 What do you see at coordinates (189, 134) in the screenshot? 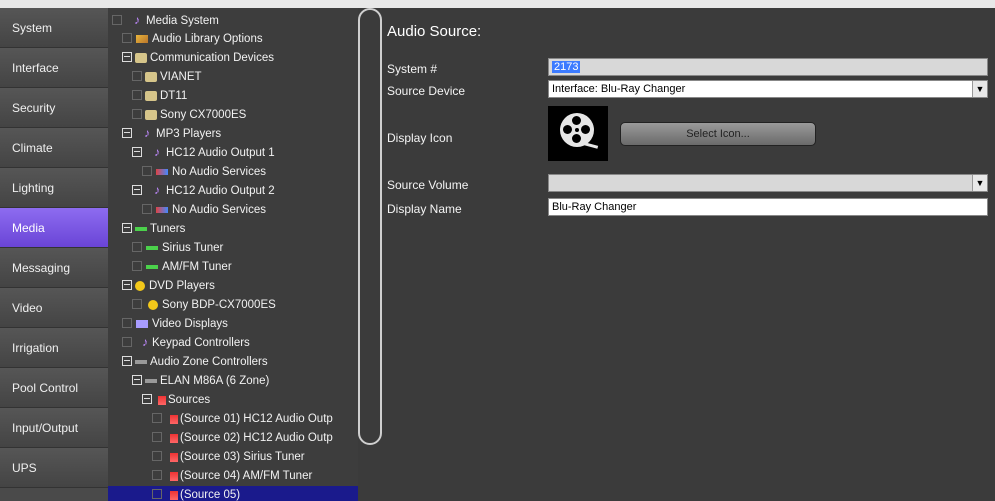
I see `tree-node-label: MP3 Players` at bounding box center [189, 134].